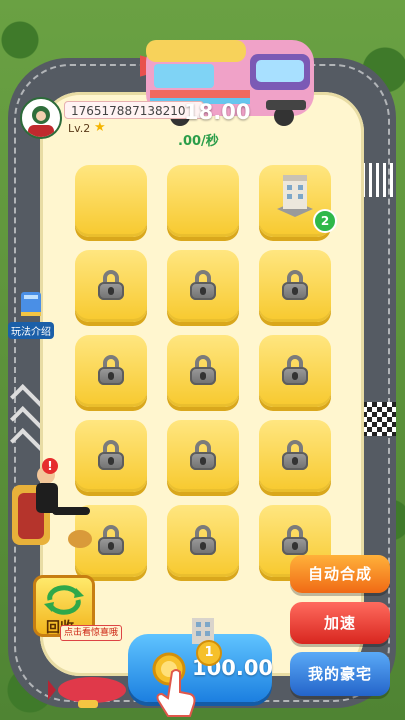 The height and width of the screenshot is (720, 405). Describe the element at coordinates (378, 180) in the screenshot. I see `track-stripes` at that location.